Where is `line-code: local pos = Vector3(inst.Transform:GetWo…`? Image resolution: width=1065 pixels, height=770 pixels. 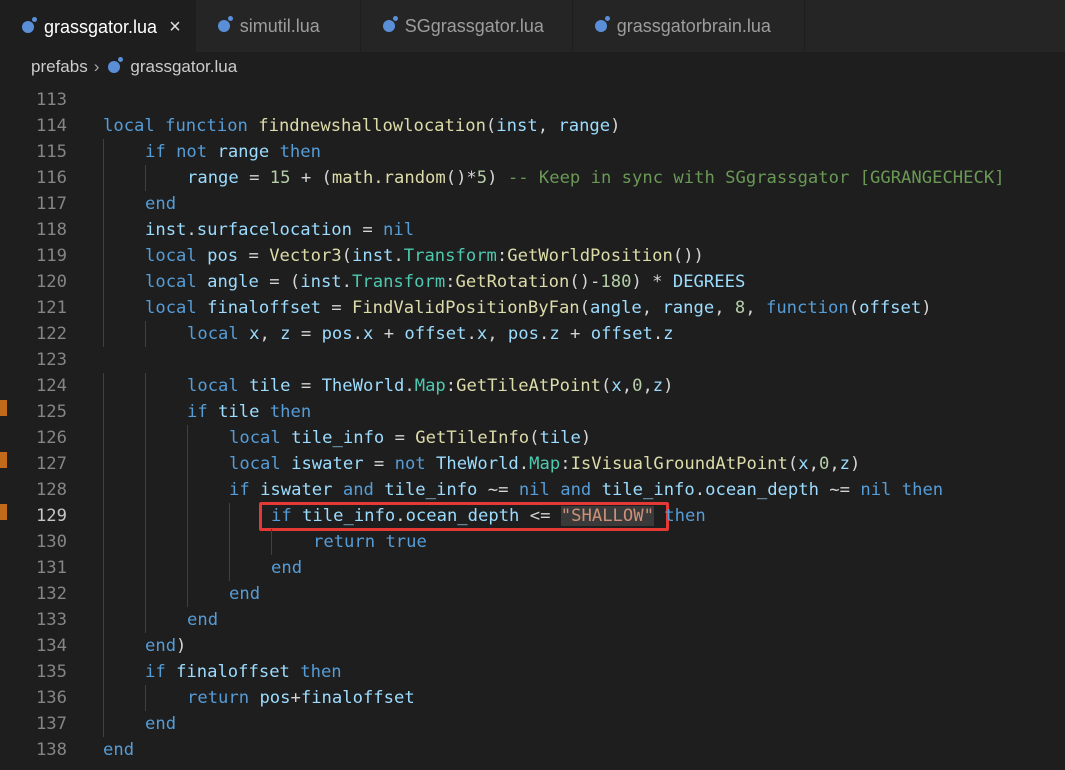
line-code: local pos = Vector3(inst.Transform:GetWo… is located at coordinates (424, 256).